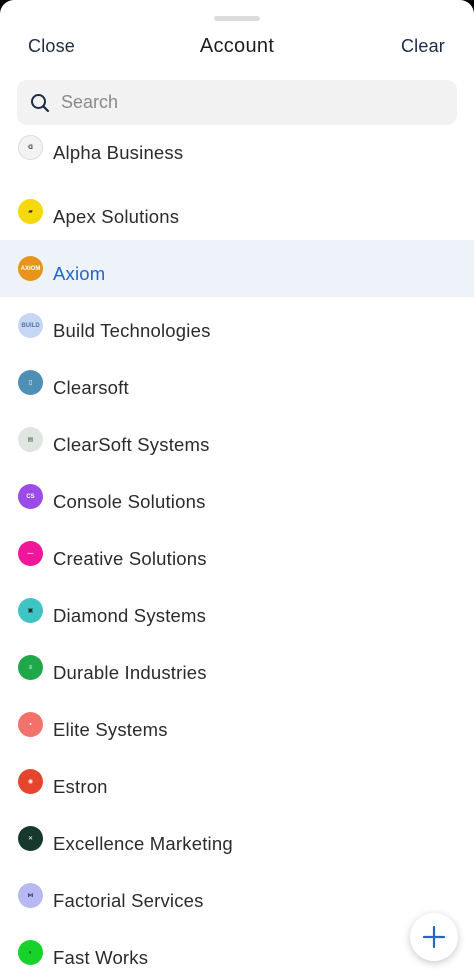  I want to click on account-row: ▰ Apex Solutions, so click(237, 211).